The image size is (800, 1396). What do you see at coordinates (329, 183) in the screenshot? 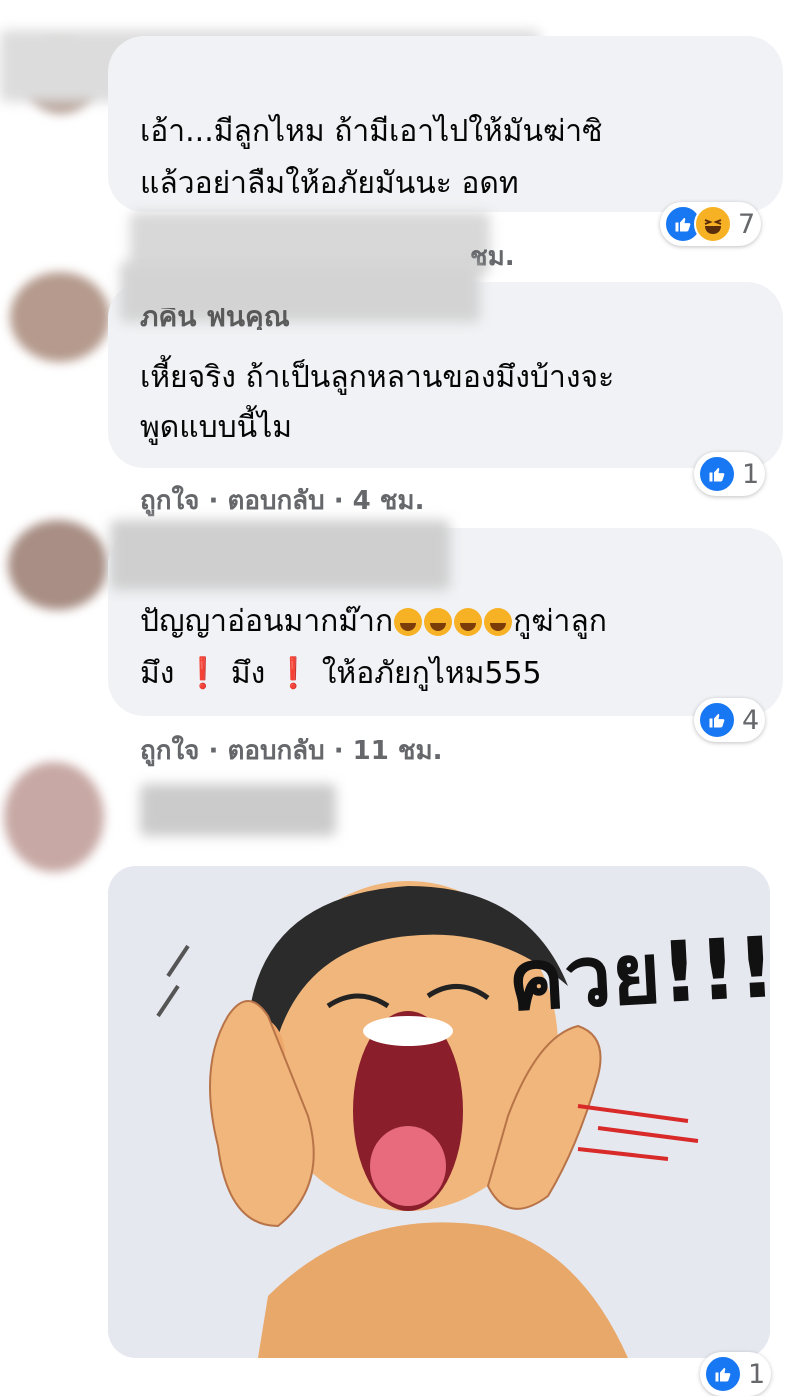
I see `comment-text: แล้วอย่าลืมให้อภัยมันนะ อดท` at bounding box center [329, 183].